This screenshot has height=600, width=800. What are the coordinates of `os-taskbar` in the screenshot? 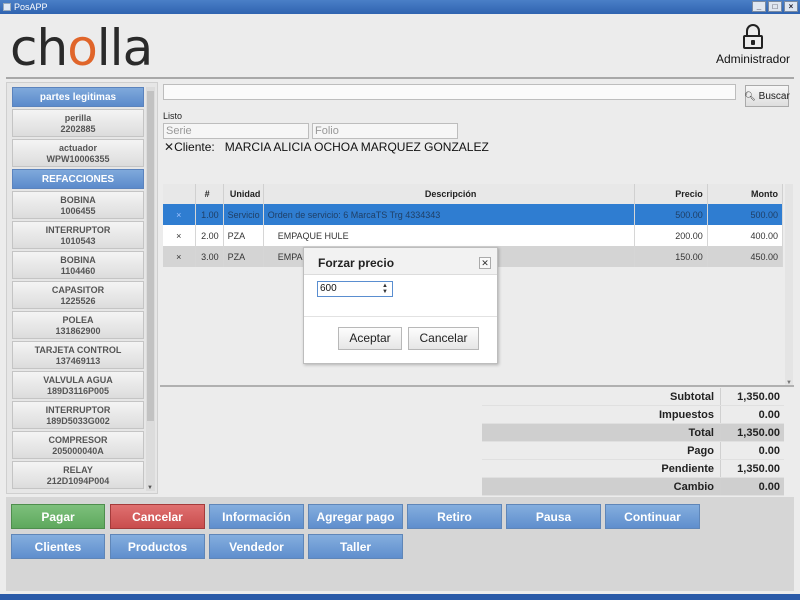 It's located at (400, 597).